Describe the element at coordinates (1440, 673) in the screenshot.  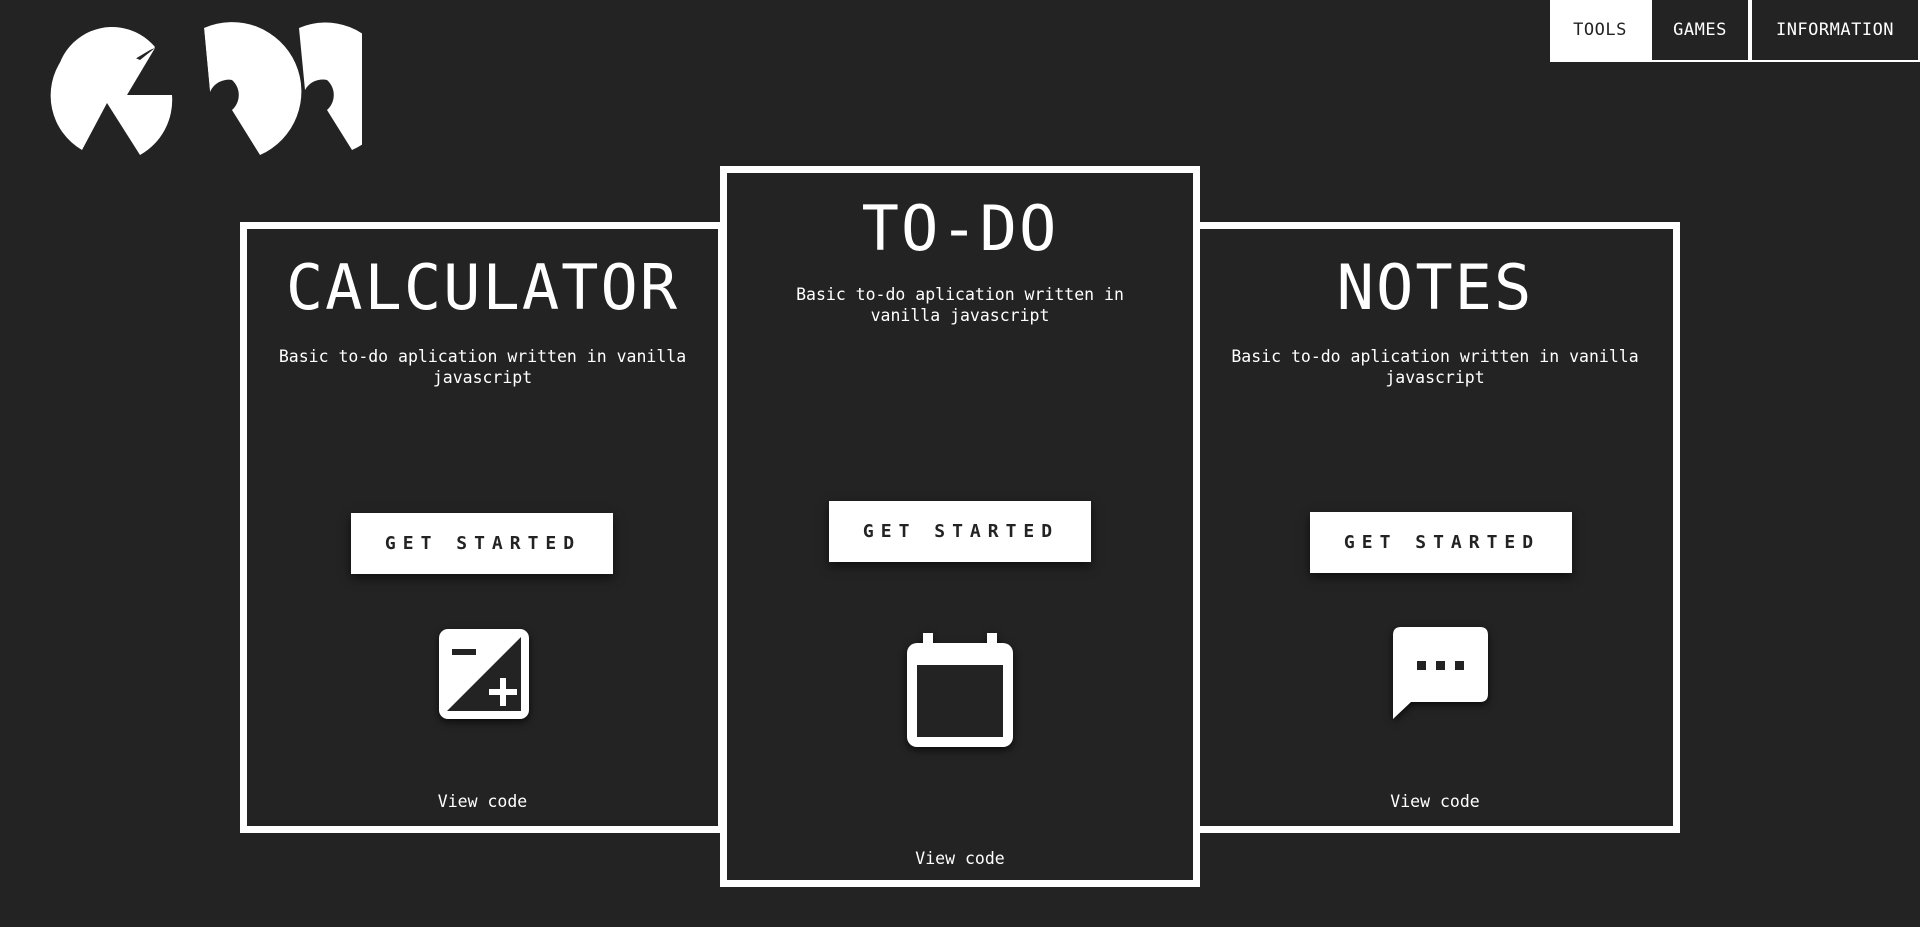
I see `chat-bubble-dots-icon` at that location.